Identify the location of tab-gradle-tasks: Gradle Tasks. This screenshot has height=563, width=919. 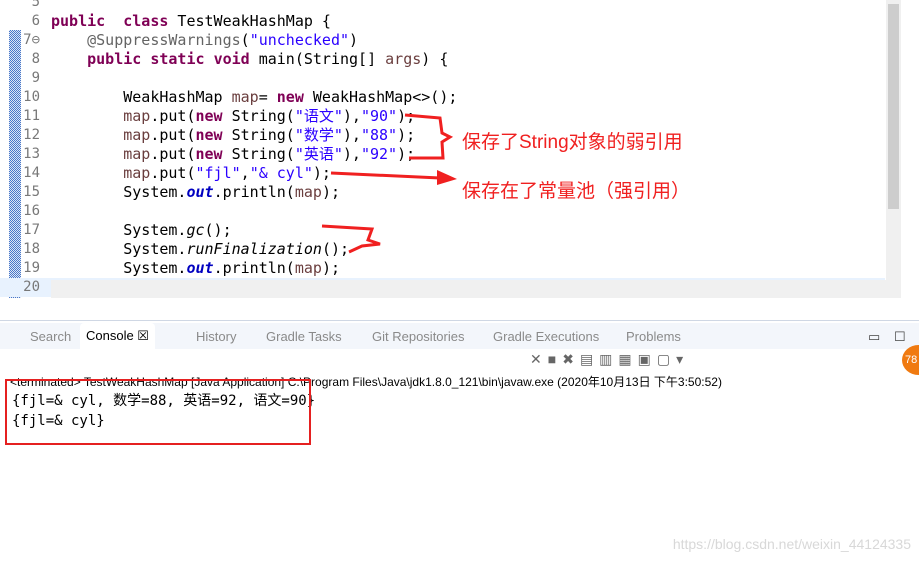
(304, 336).